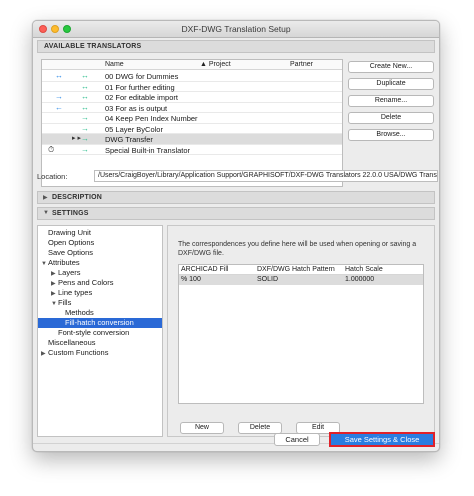  Describe the element at coordinates (236, 213) in the screenshot. I see `settings-header: ▼ SETTINGS` at that location.